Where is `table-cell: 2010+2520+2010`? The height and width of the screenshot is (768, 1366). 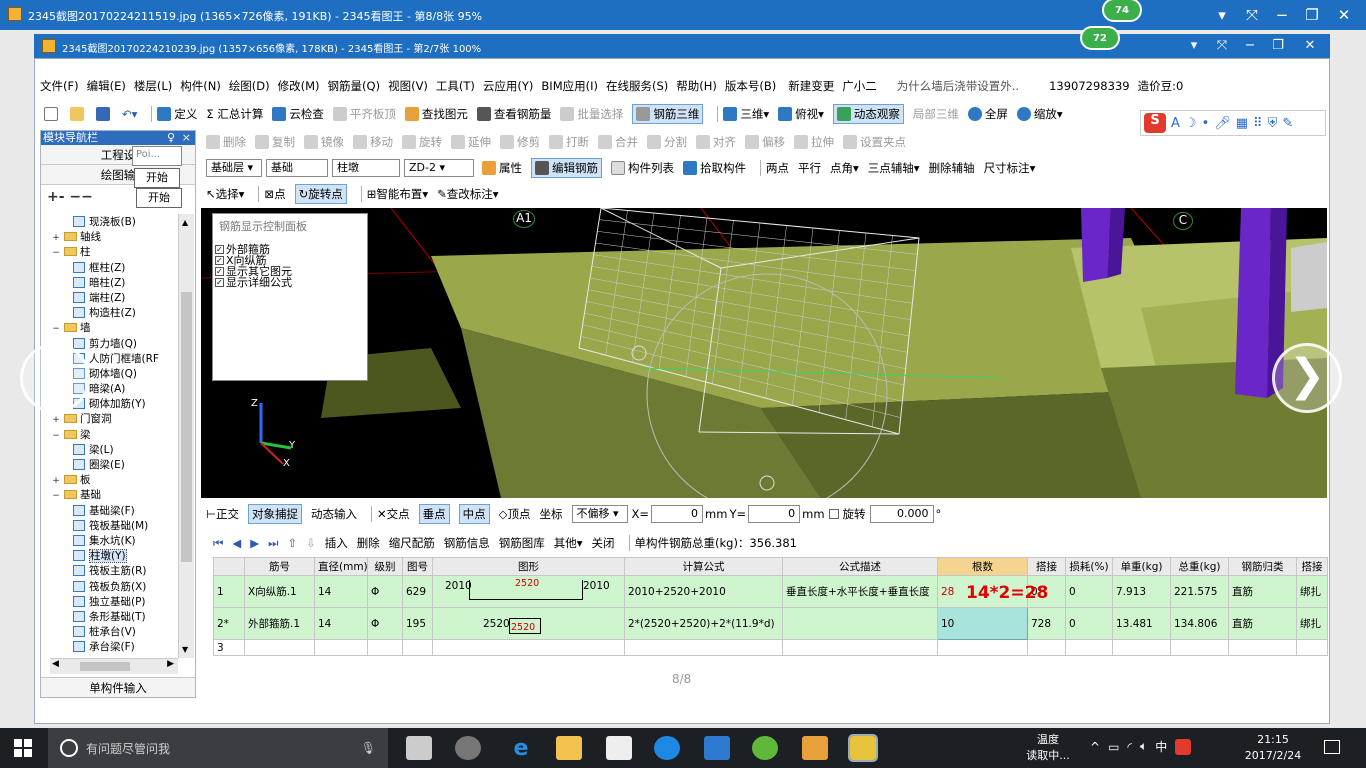 table-cell: 2010+2520+2010 is located at coordinates (703, 591).